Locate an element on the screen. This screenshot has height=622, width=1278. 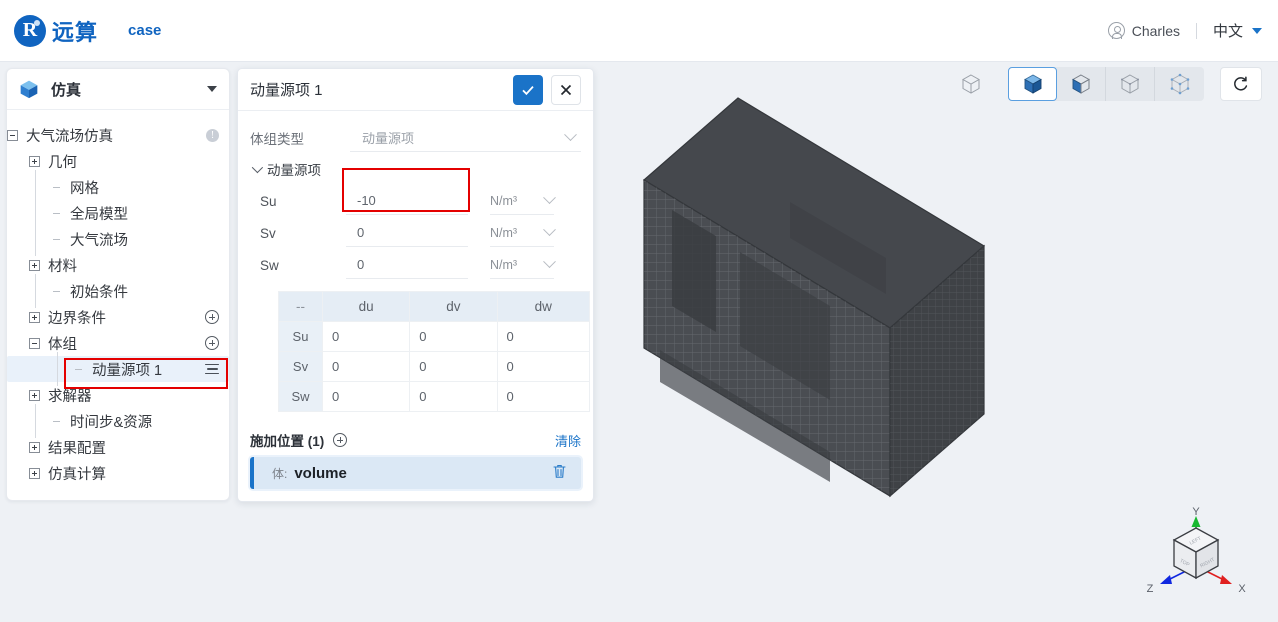
view-mode-solid-button is located at coordinates (1032, 84).